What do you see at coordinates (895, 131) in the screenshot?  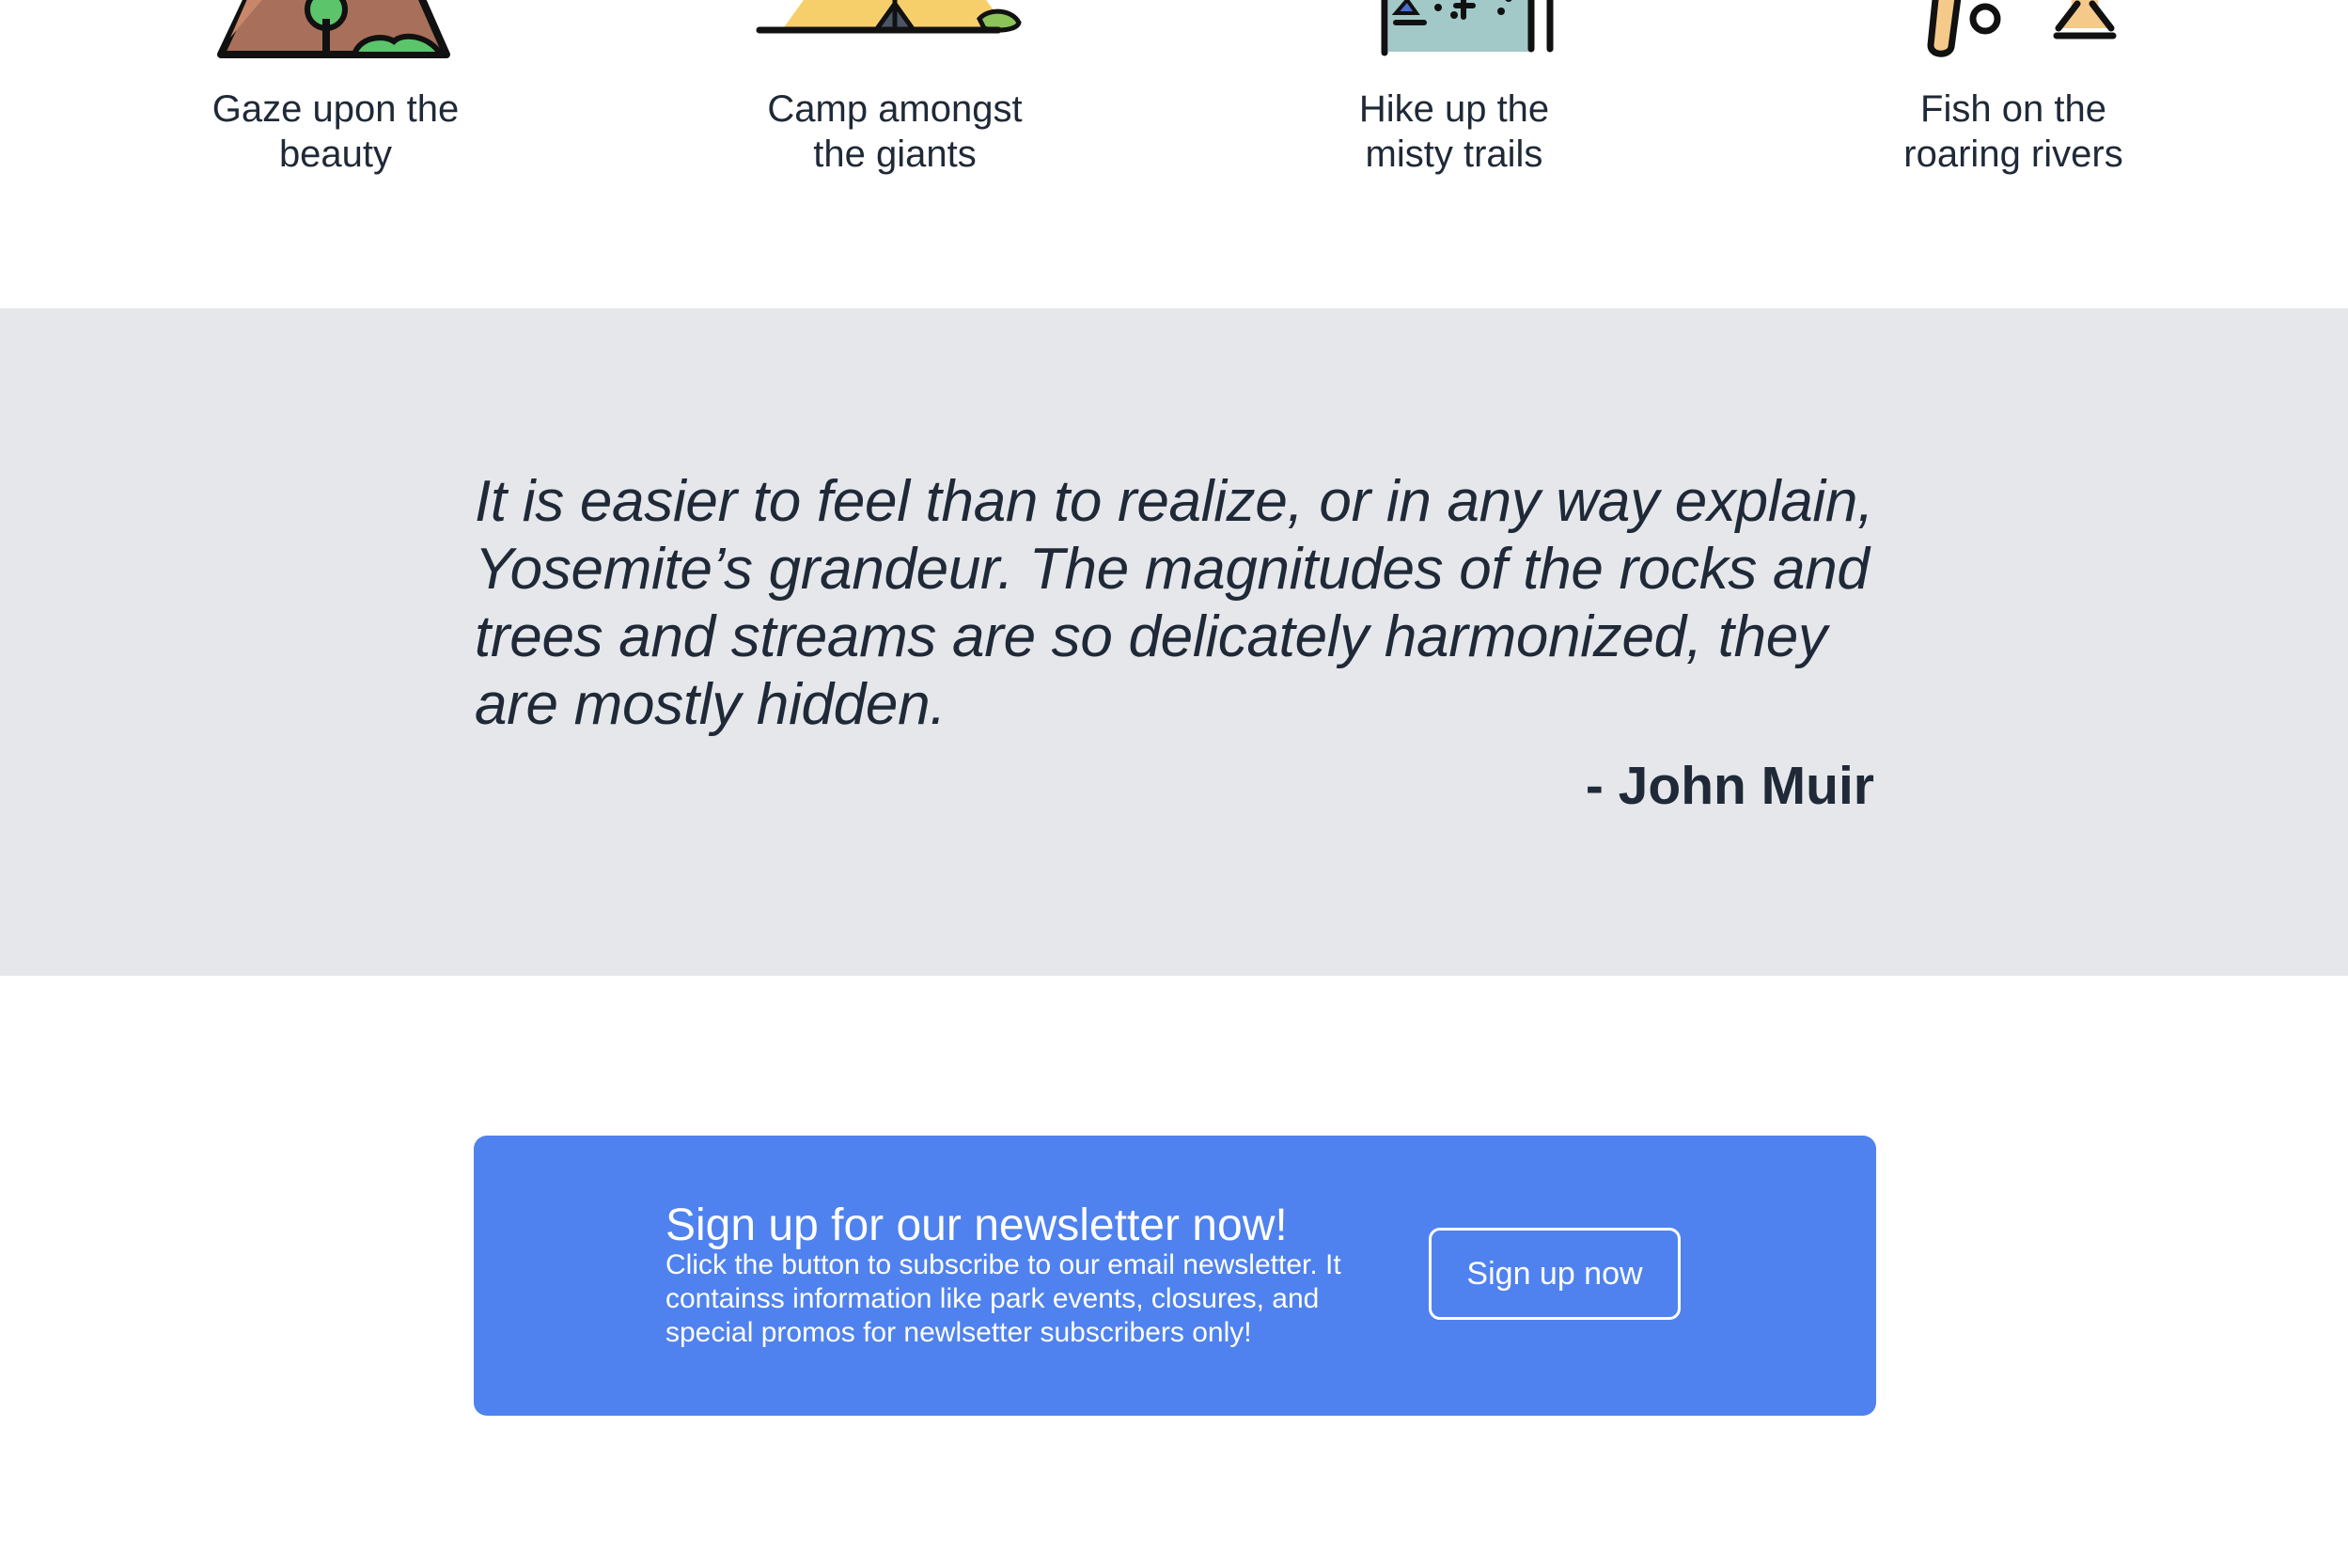 I see `feature-label: Camp amongst the giants` at bounding box center [895, 131].